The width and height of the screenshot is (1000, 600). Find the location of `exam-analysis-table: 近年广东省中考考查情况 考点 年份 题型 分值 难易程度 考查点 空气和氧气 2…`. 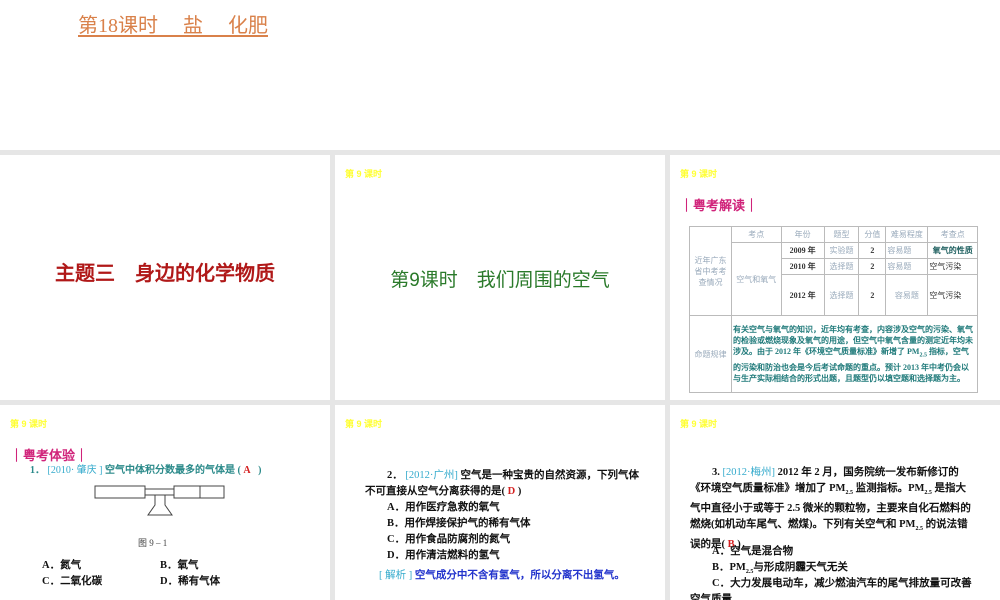

exam-analysis-table: 近年广东省中考考查情况 考点 年份 题型 分值 难易程度 考查点 空气和氧气 2… is located at coordinates (833, 309).